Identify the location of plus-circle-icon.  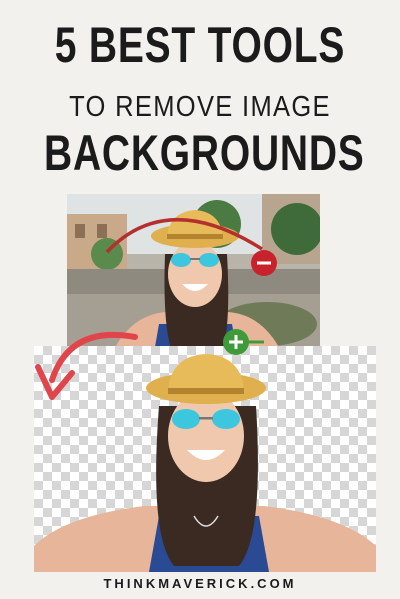
(243, 342).